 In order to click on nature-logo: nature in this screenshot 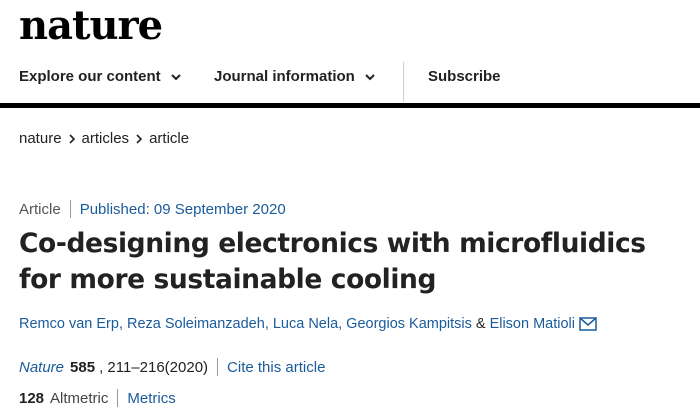, I will do `click(91, 26)`.